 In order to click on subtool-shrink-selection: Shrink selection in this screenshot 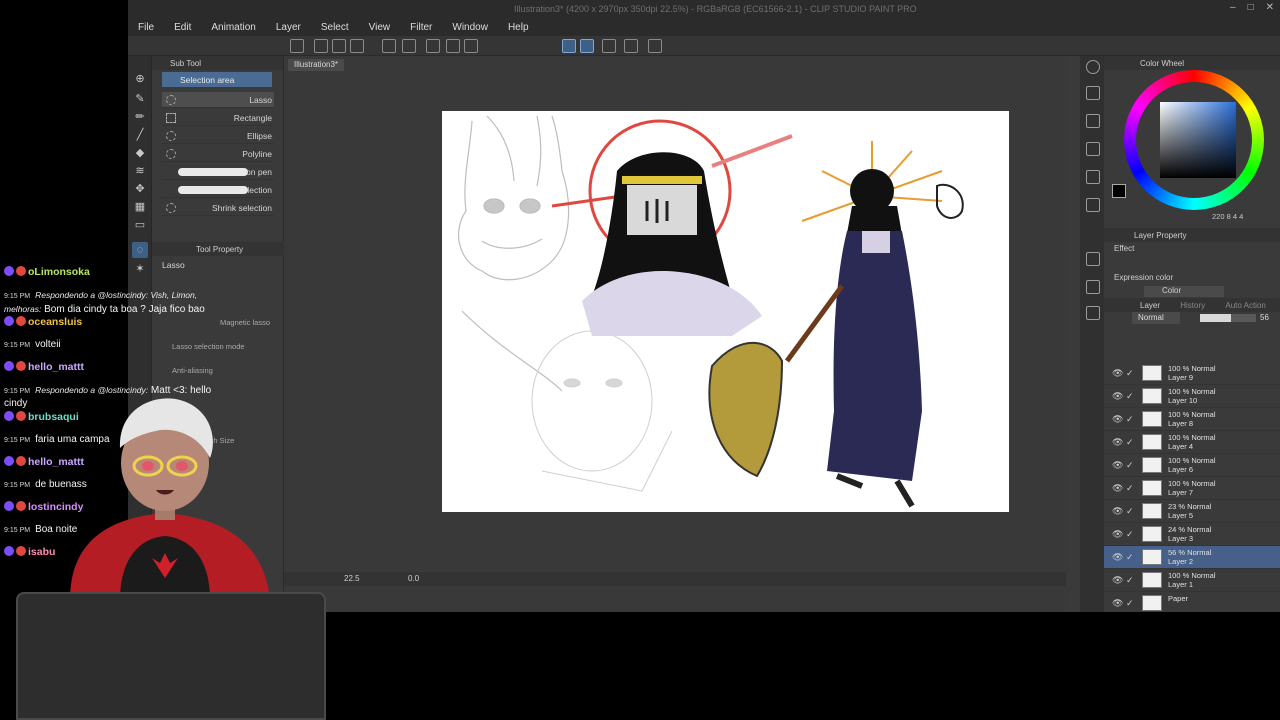, I will do `click(218, 208)`.